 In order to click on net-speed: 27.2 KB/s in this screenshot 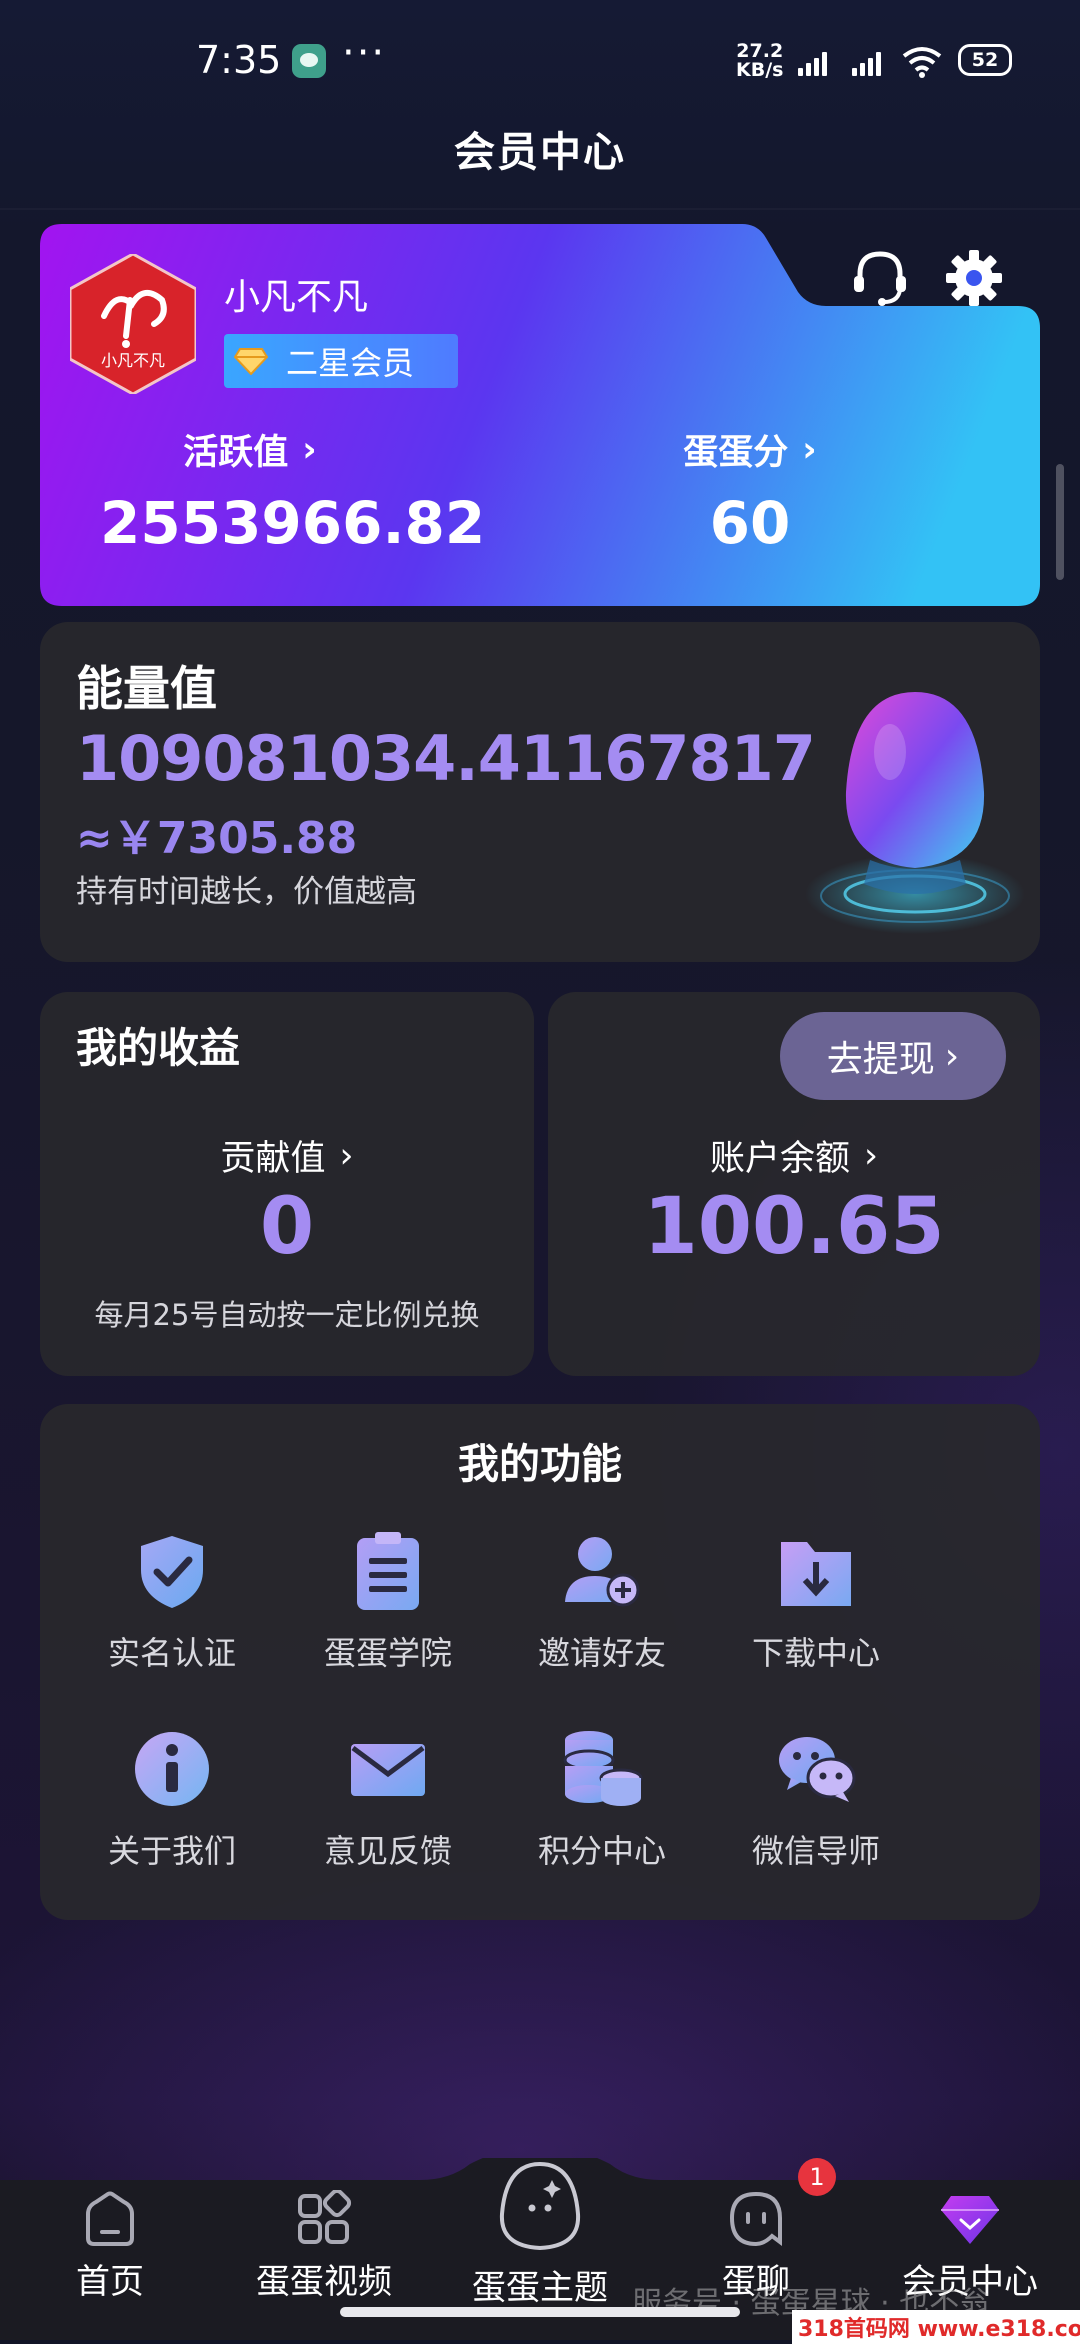, I will do `click(759, 61)`.